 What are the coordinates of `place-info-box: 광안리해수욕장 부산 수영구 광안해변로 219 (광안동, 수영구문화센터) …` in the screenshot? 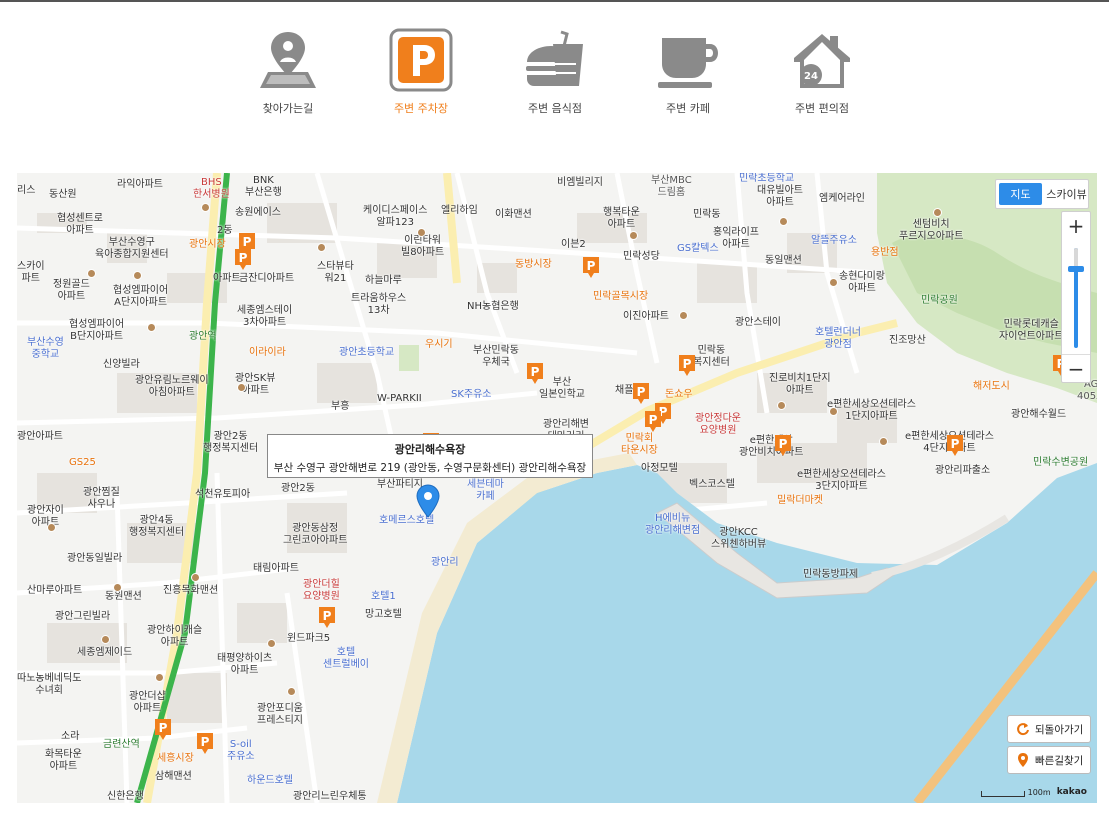 It's located at (430, 456).